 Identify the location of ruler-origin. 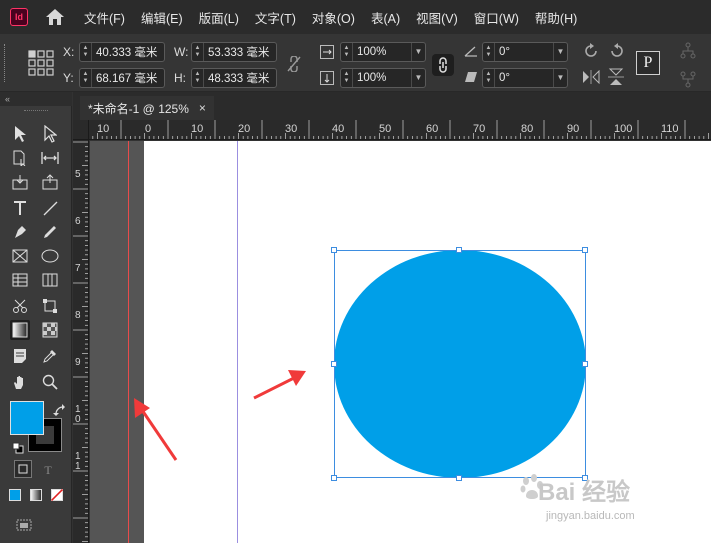
(81, 130).